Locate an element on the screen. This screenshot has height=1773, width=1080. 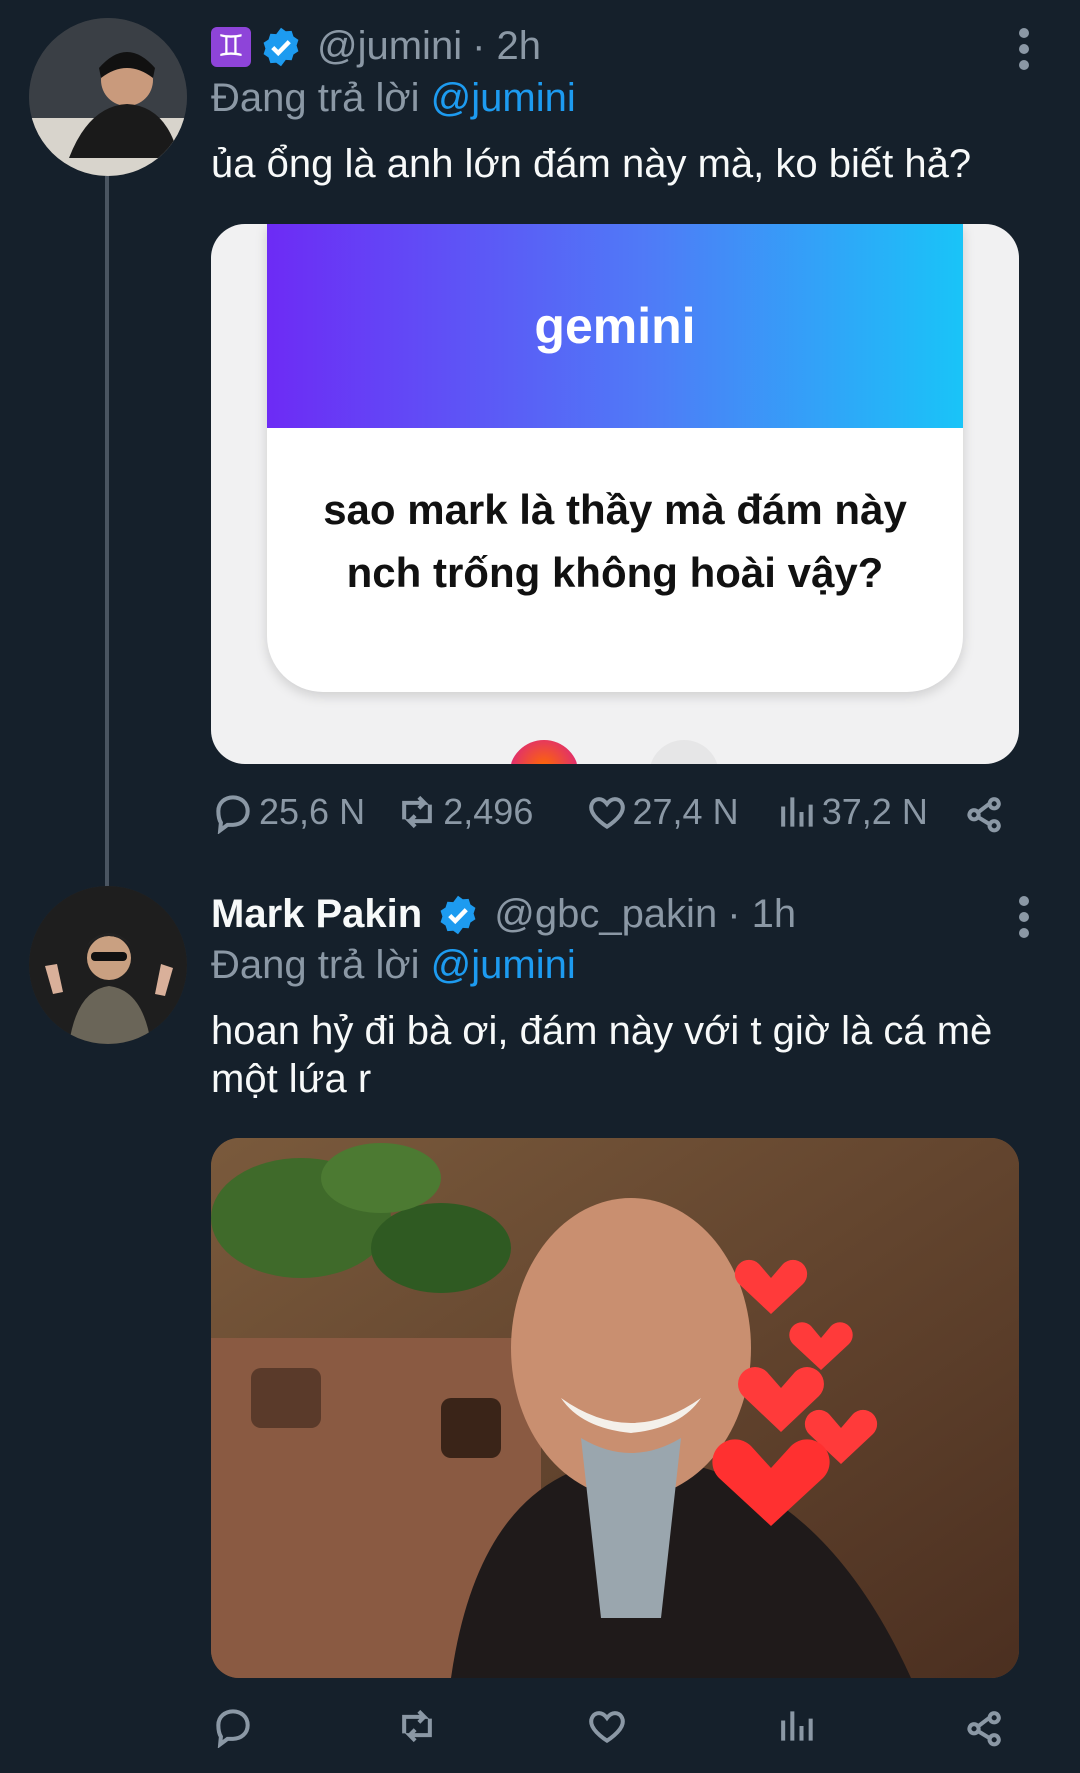
view-count: 37,2 N is located at coordinates (874, 811).